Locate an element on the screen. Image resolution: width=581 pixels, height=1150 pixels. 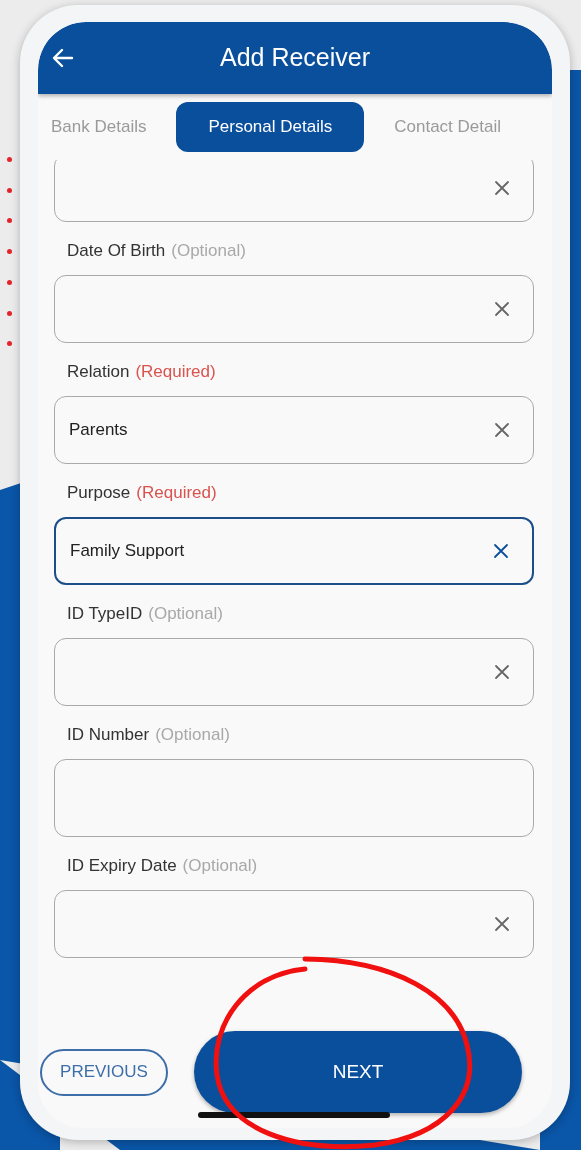
tab: Personal Details is located at coordinates (270, 127).